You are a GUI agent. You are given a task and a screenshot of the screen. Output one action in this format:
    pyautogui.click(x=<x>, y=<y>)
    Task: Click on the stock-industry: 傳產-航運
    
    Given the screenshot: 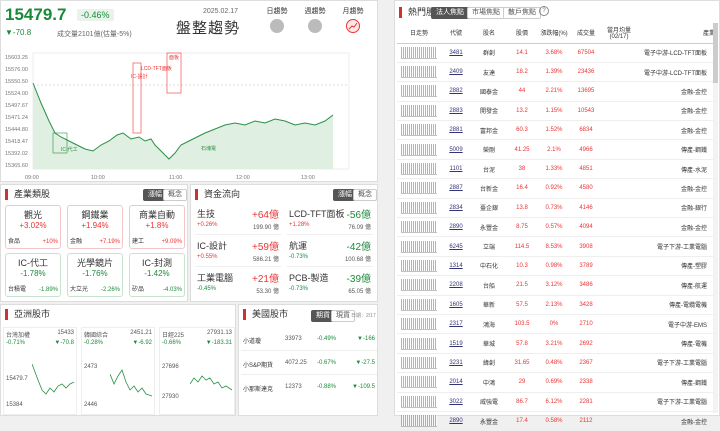 What is the action you would take?
    pyautogui.click(x=694, y=286)
    